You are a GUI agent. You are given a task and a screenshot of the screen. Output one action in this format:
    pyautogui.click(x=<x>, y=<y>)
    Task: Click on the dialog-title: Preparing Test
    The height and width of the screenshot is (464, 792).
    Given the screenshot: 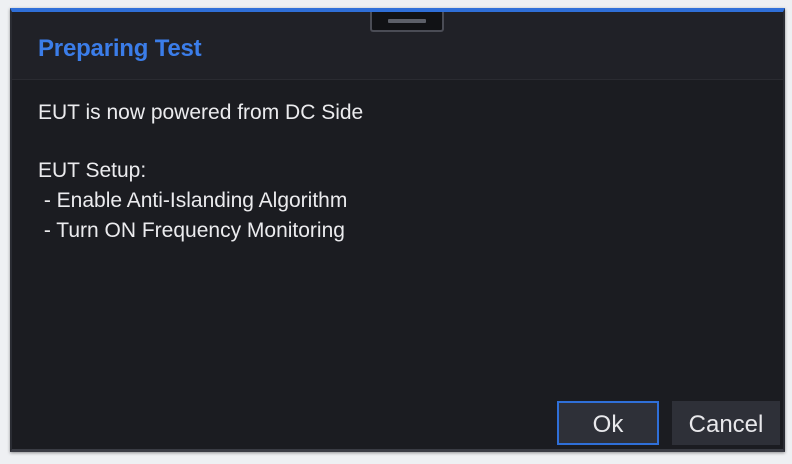 What is the action you would take?
    pyautogui.click(x=120, y=48)
    